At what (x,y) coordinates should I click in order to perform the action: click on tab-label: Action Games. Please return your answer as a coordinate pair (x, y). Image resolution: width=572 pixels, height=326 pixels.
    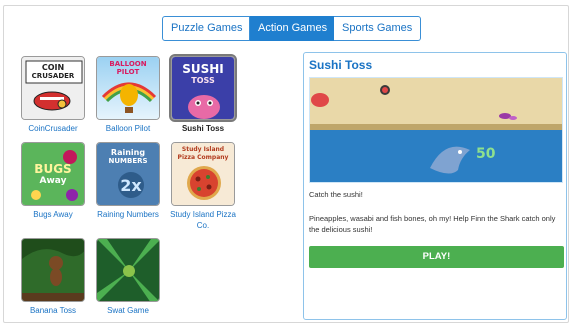
    Looking at the image, I should click on (293, 28).